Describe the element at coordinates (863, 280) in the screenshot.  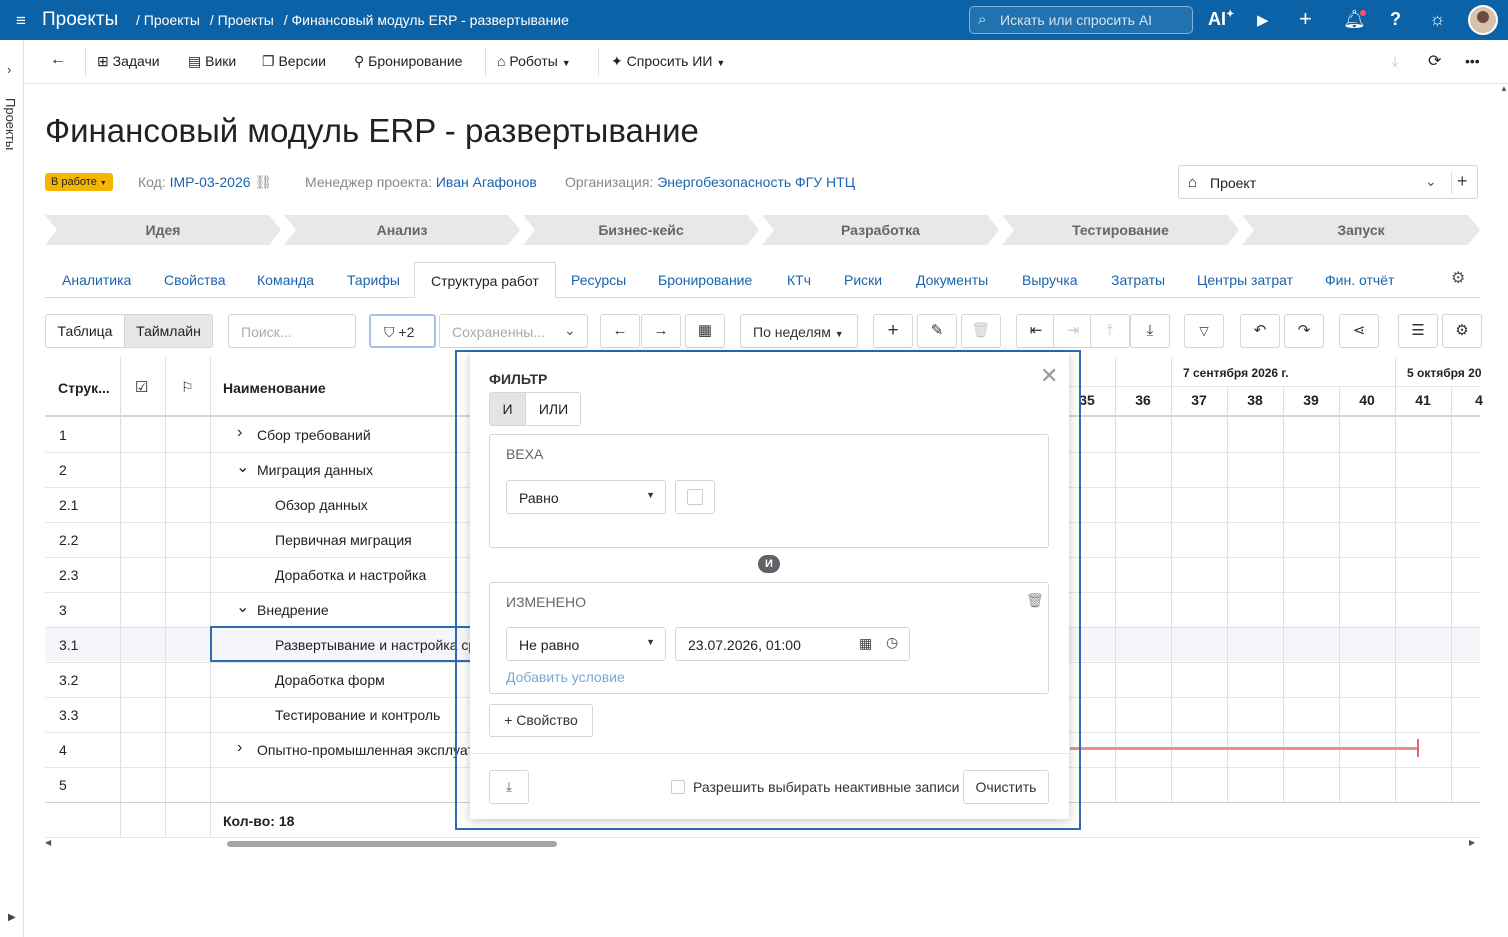
I see `tab-risks: Риски` at that location.